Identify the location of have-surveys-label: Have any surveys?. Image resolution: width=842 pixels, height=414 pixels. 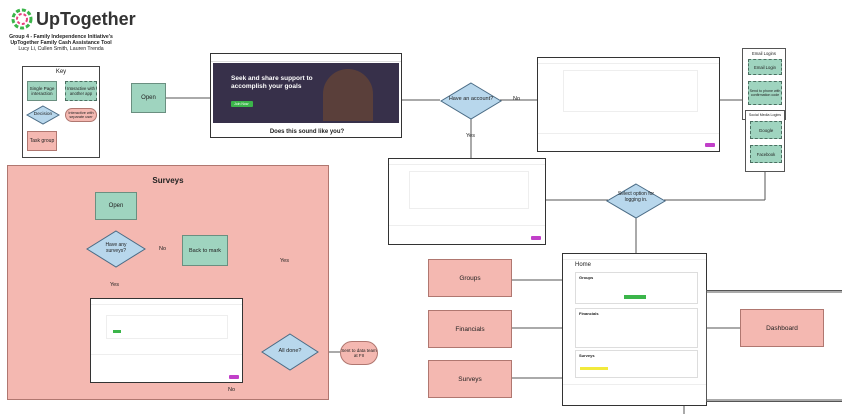
(116, 248).